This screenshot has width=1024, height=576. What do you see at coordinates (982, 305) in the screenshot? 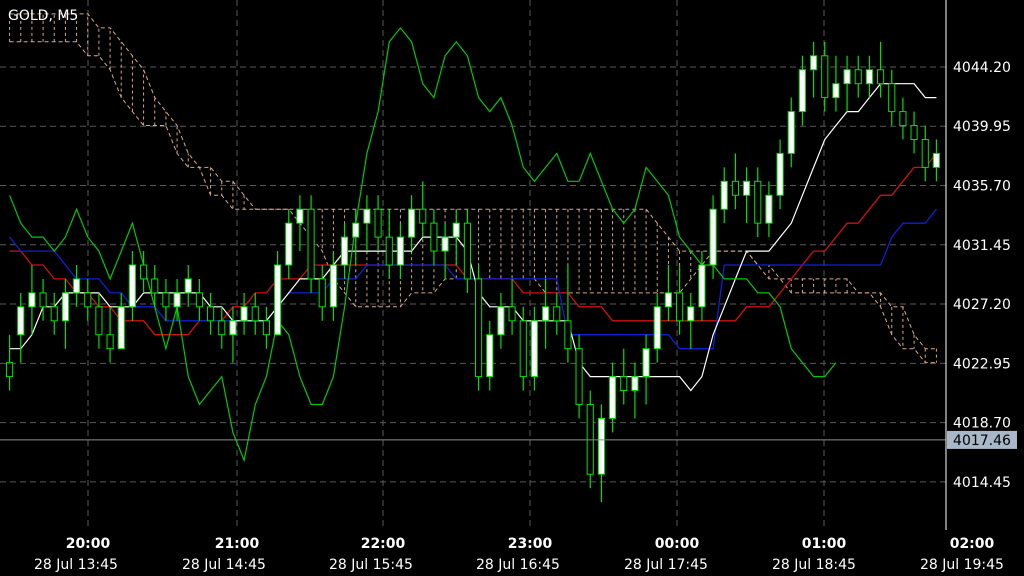
I see `price-tick-label: 4027.20` at bounding box center [982, 305].